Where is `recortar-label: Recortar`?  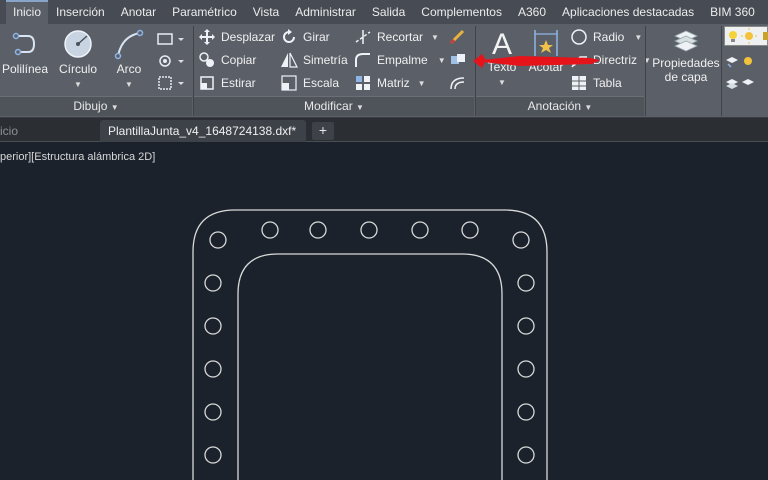
recortar-label: Recortar is located at coordinates (400, 37).